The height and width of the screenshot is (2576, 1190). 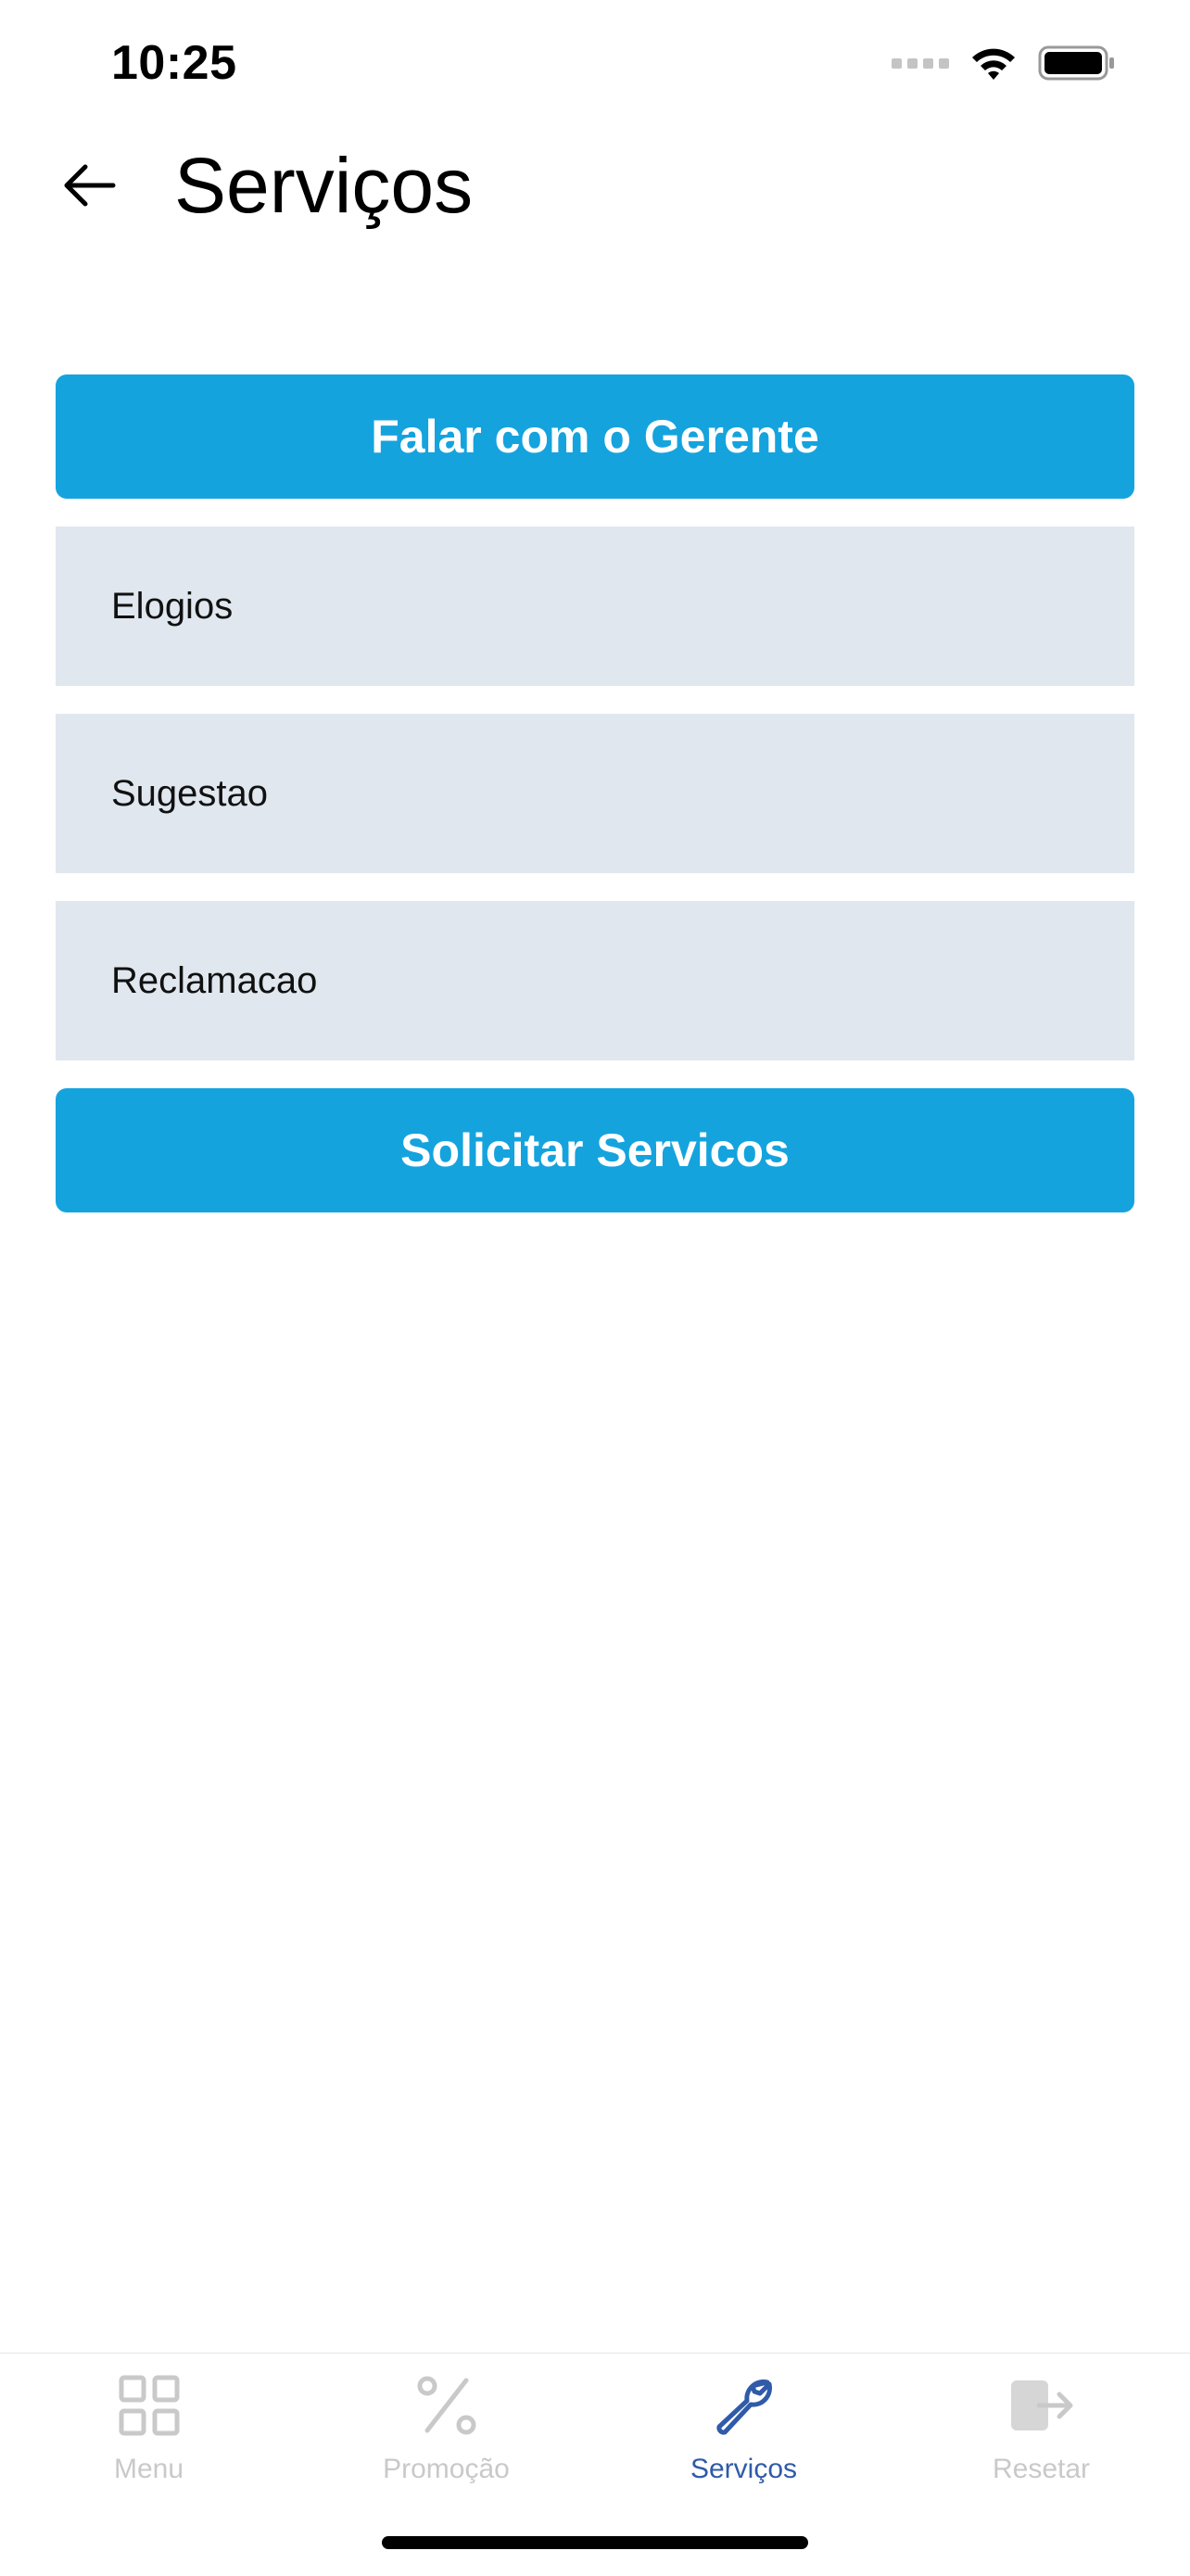 What do you see at coordinates (920, 63) in the screenshot?
I see `signal-icon` at bounding box center [920, 63].